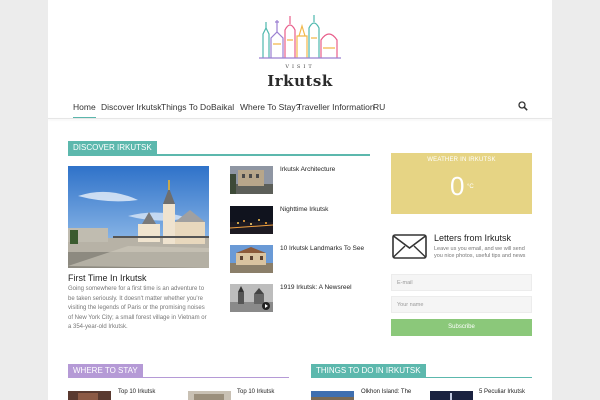 Image resolution: width=600 pixels, height=400 pixels. Describe the element at coordinates (502, 392) in the screenshot. I see `post-title-peculiar: 5 Peculiar Irkutsk` at that location.